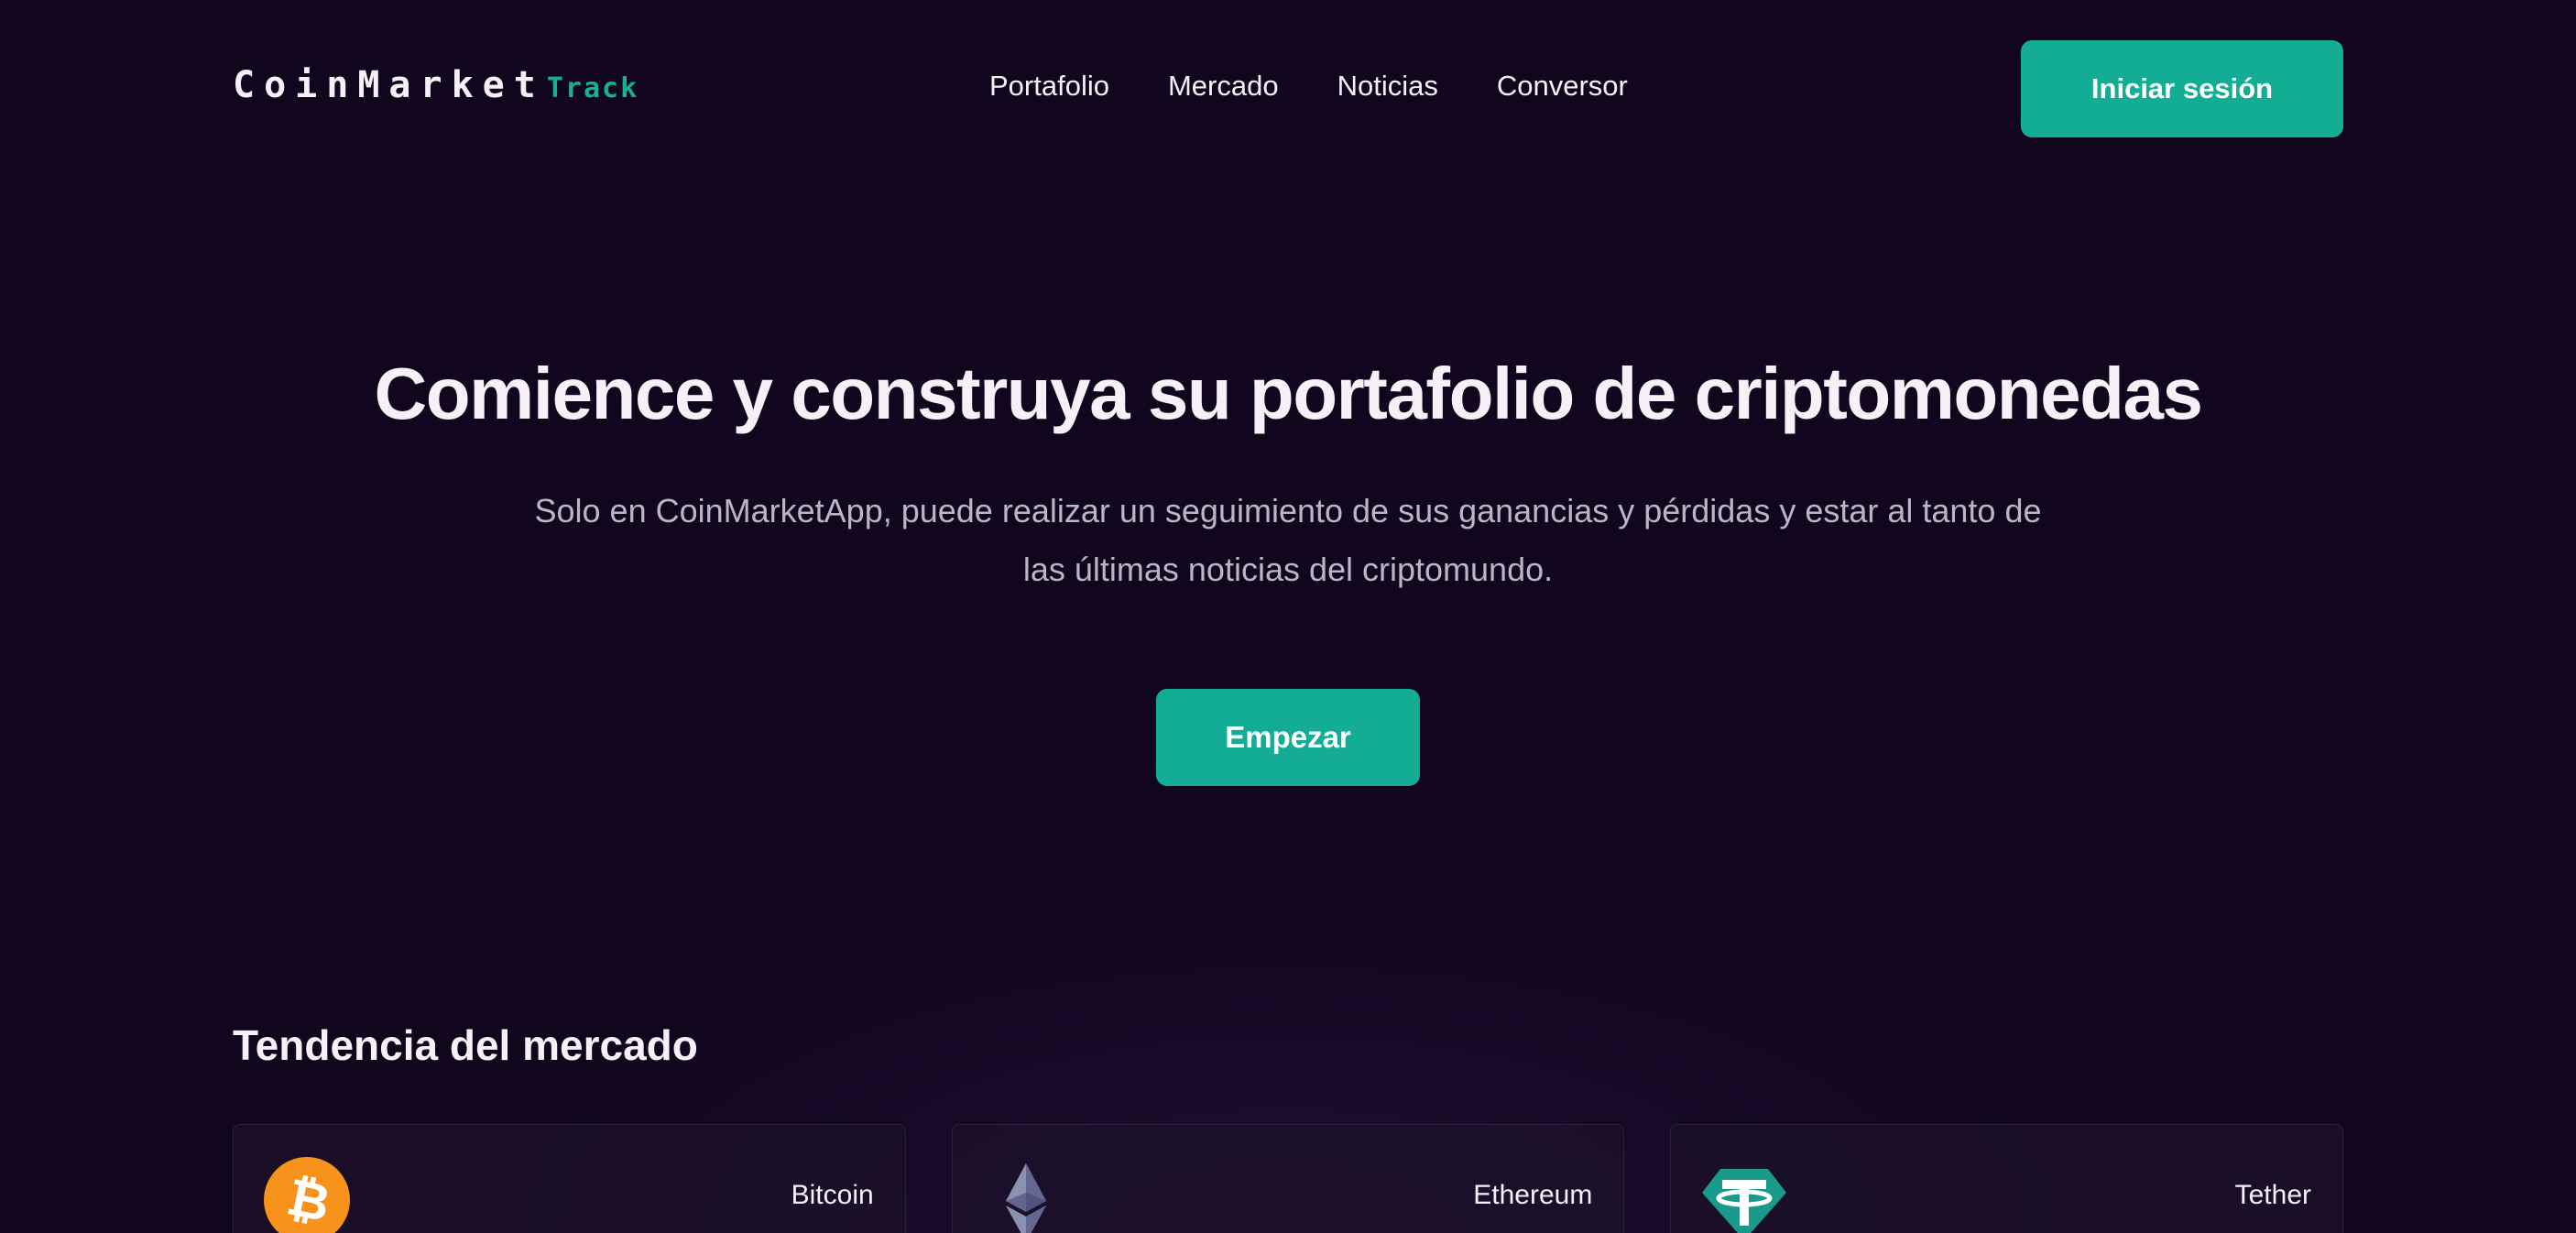 Image resolution: width=2576 pixels, height=1233 pixels. I want to click on ethereum-icon, so click(1025, 1198).